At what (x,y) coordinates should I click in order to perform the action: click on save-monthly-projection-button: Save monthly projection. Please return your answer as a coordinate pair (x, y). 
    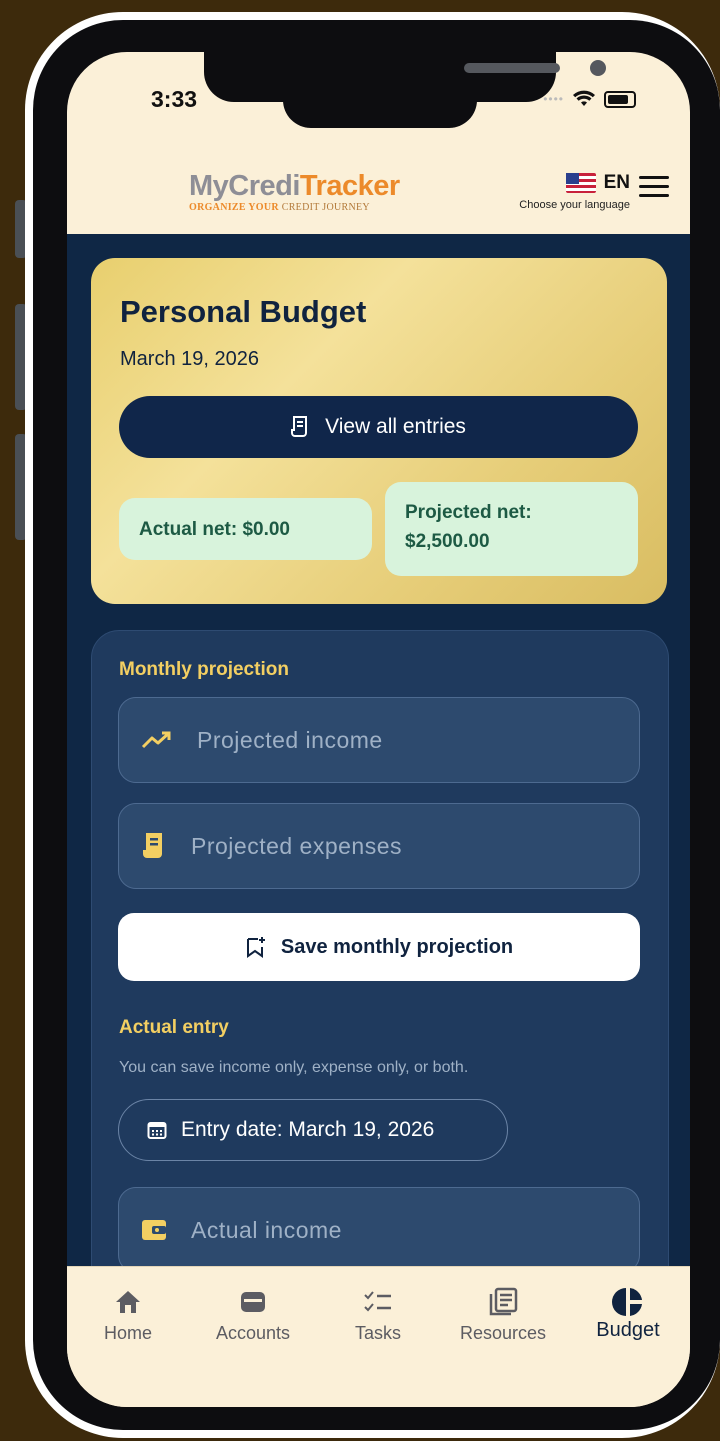
    Looking at the image, I should click on (379, 947).